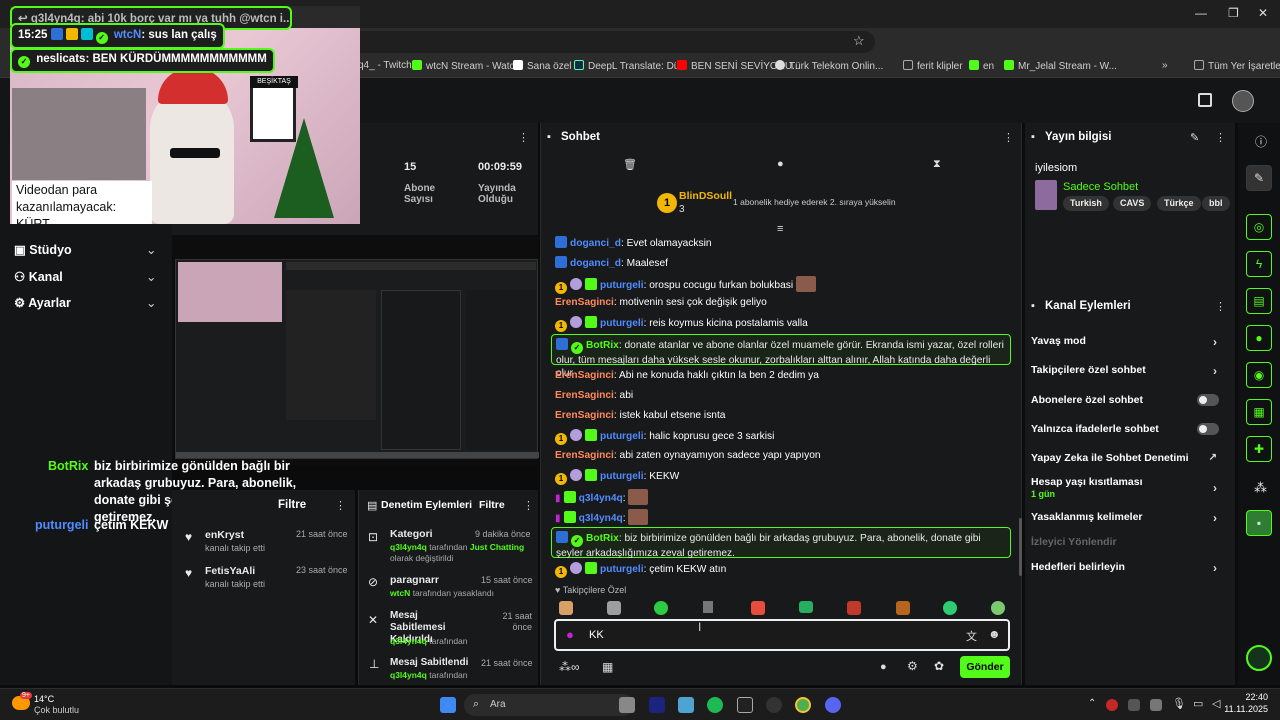 This screenshot has width=1280, height=720. I want to click on sidebar-item-channel: ⚇ Kanal ⌄, so click(85, 276).